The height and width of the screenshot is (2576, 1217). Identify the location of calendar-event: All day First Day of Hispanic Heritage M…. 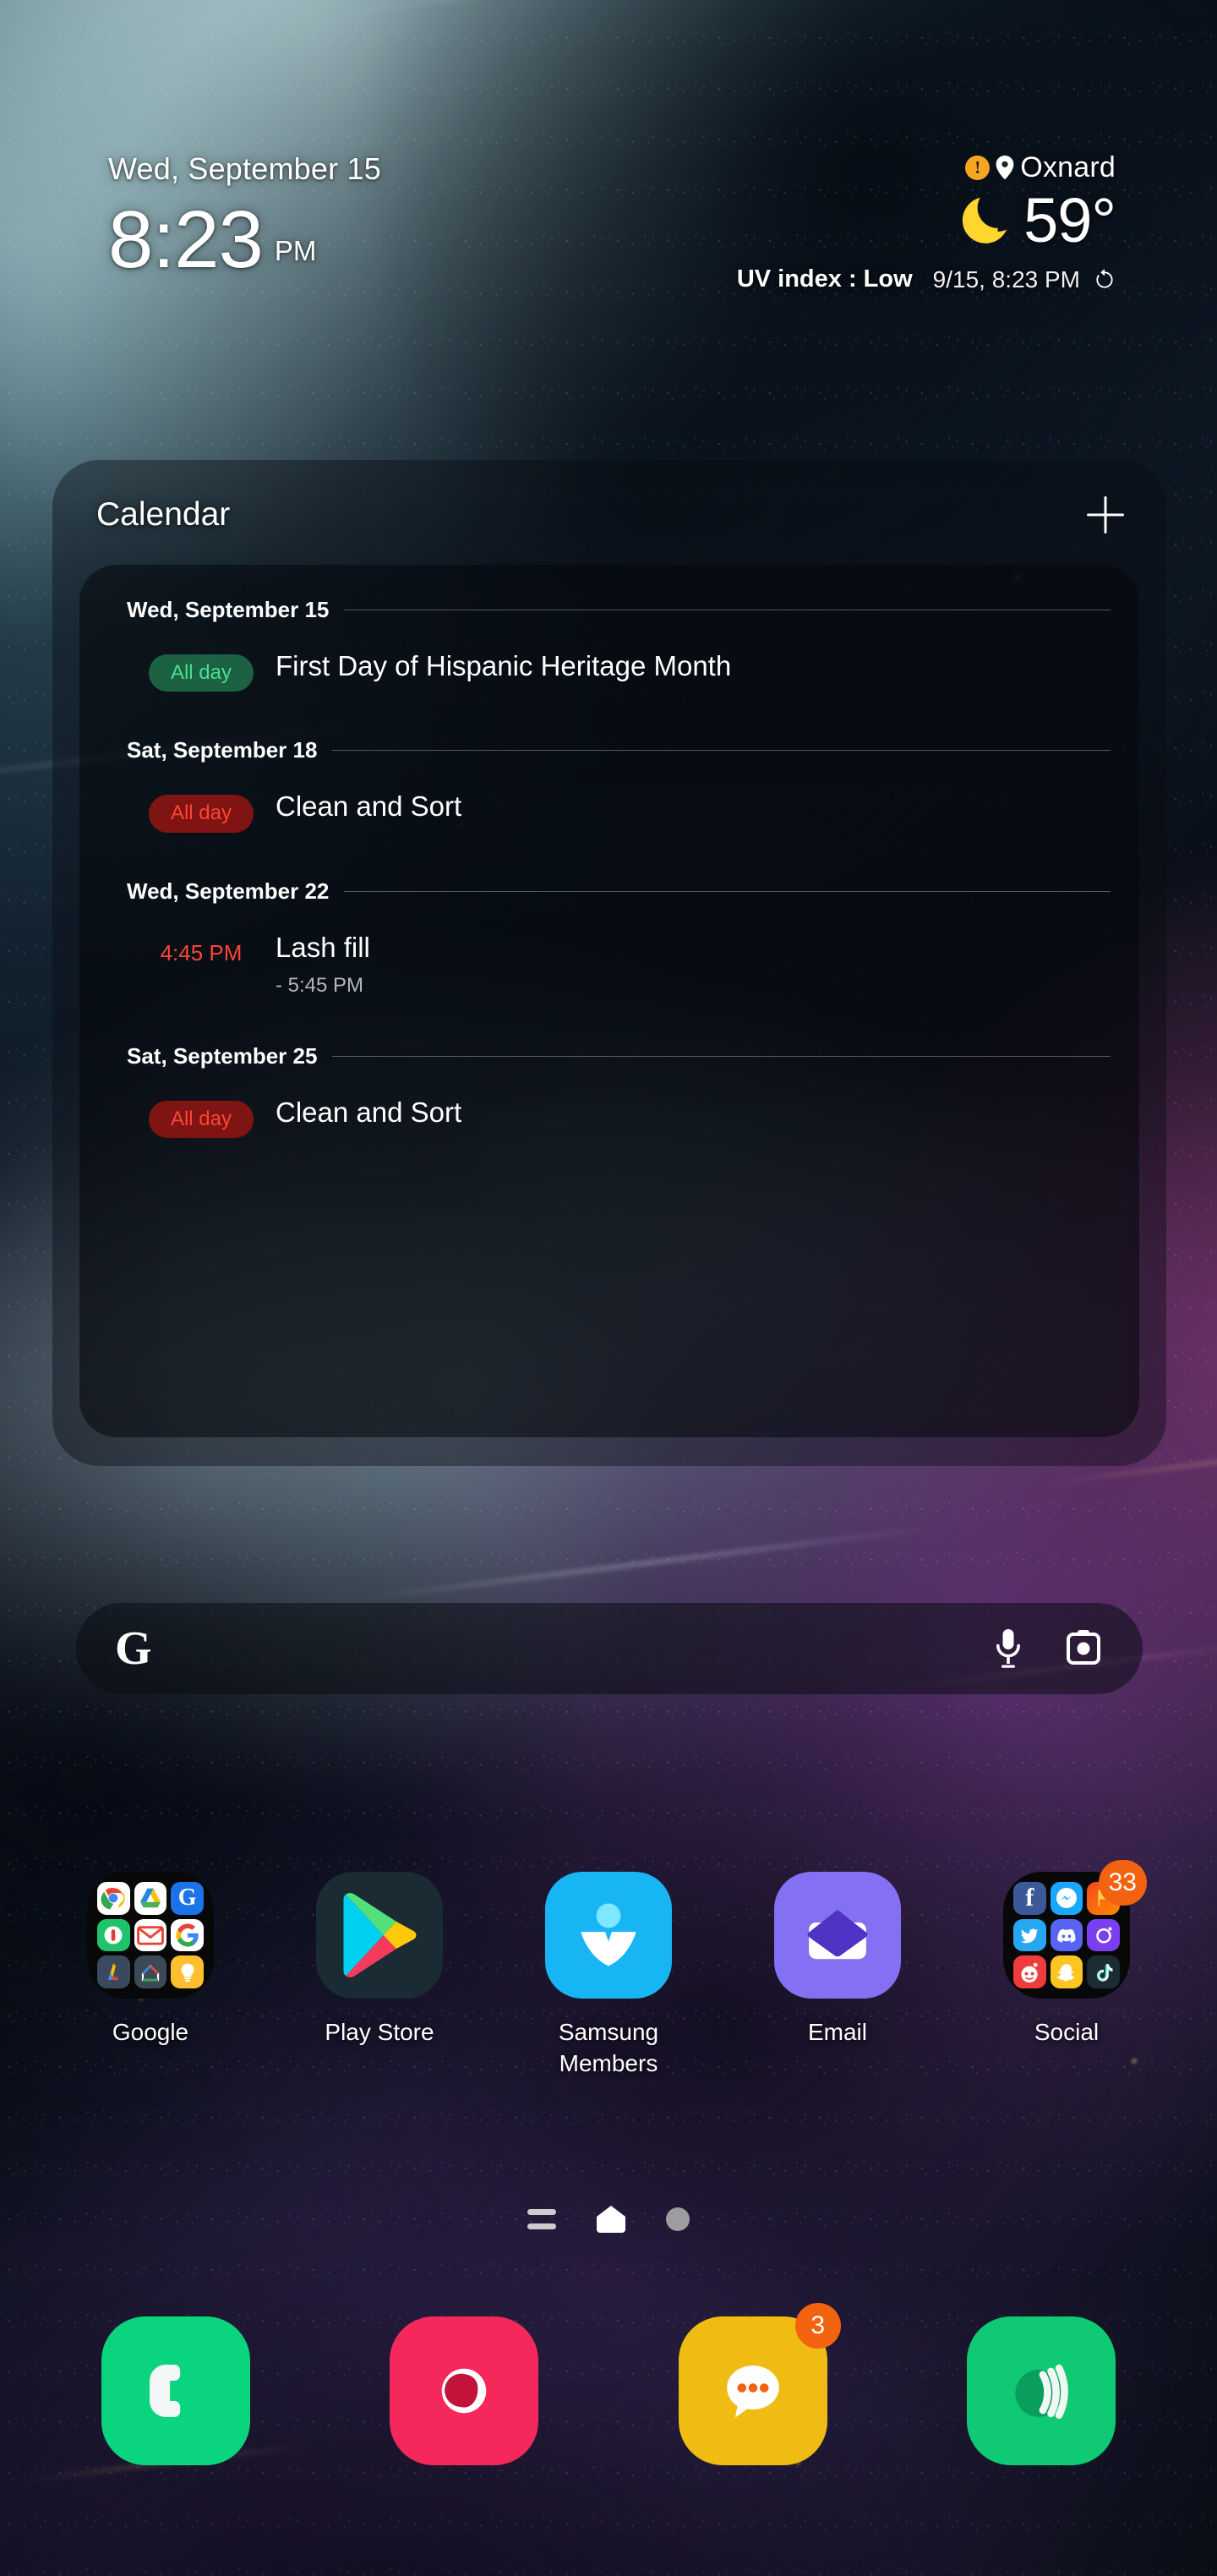
(619, 664).